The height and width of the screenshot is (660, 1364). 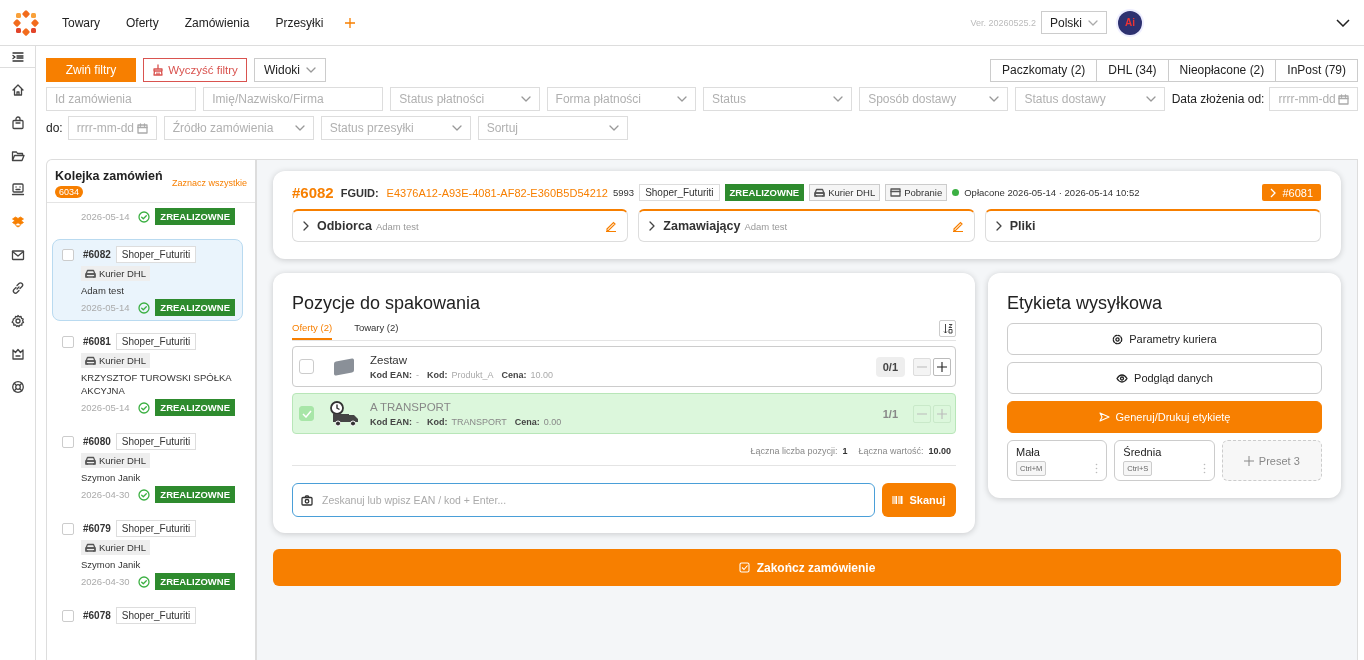 I want to click on collapsible-section: Pliki, so click(x=1152, y=225).